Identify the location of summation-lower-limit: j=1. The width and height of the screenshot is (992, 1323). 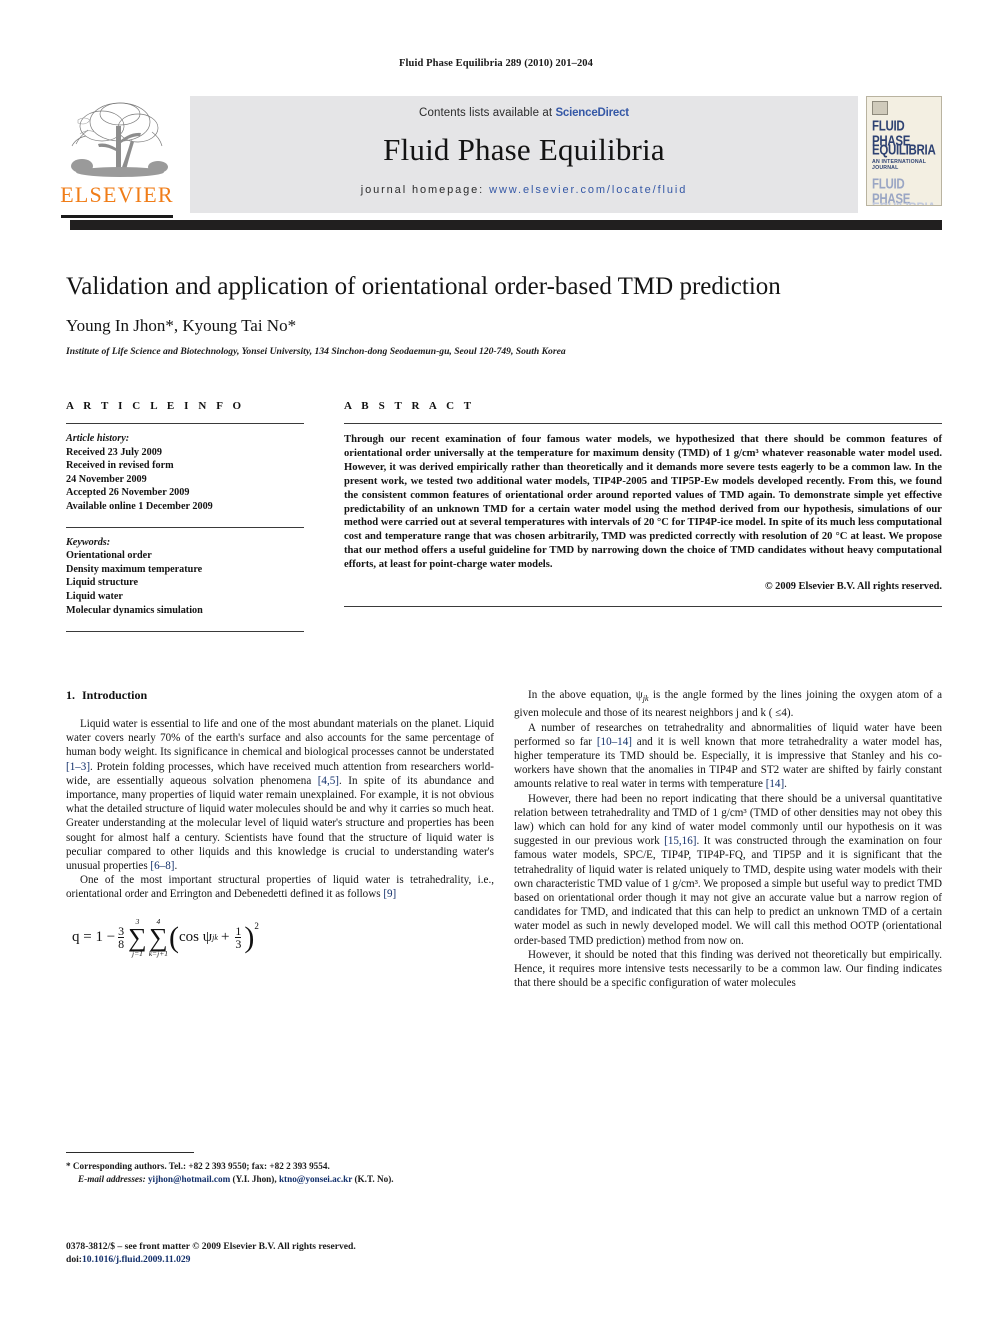
(137, 953).